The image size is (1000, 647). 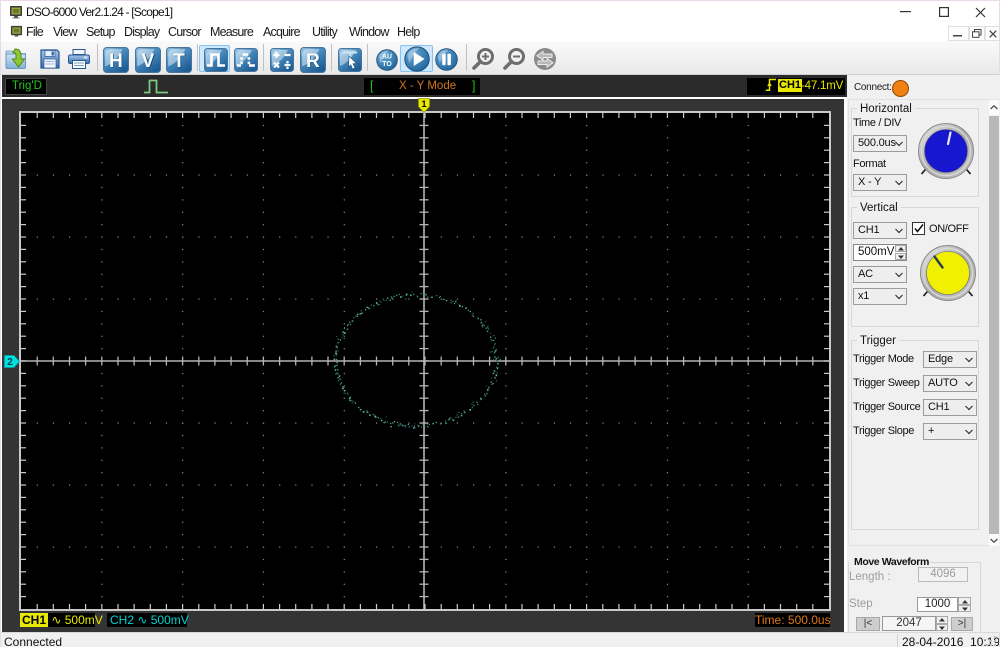 What do you see at coordinates (116, 61) in the screenshot?
I see `svg-text: H` at bounding box center [116, 61].